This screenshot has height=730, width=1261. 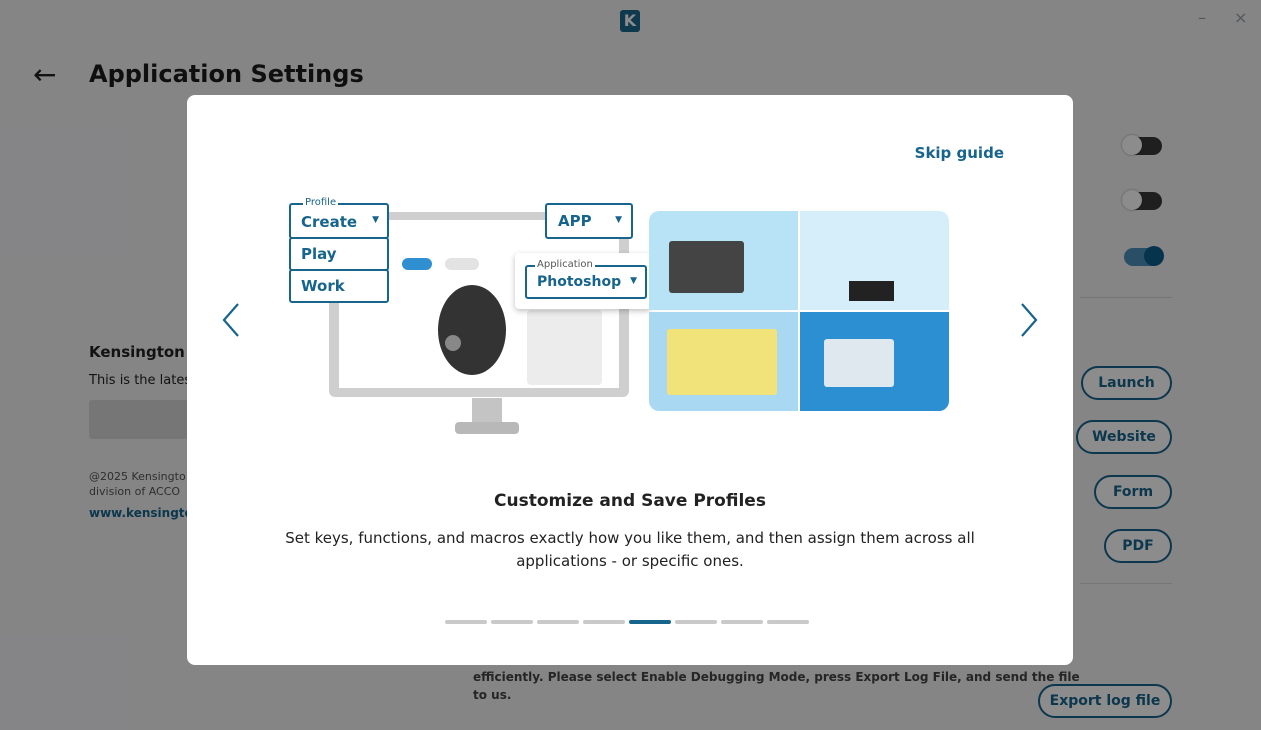 I want to click on profile-option-work: Work, so click(x=339, y=286).